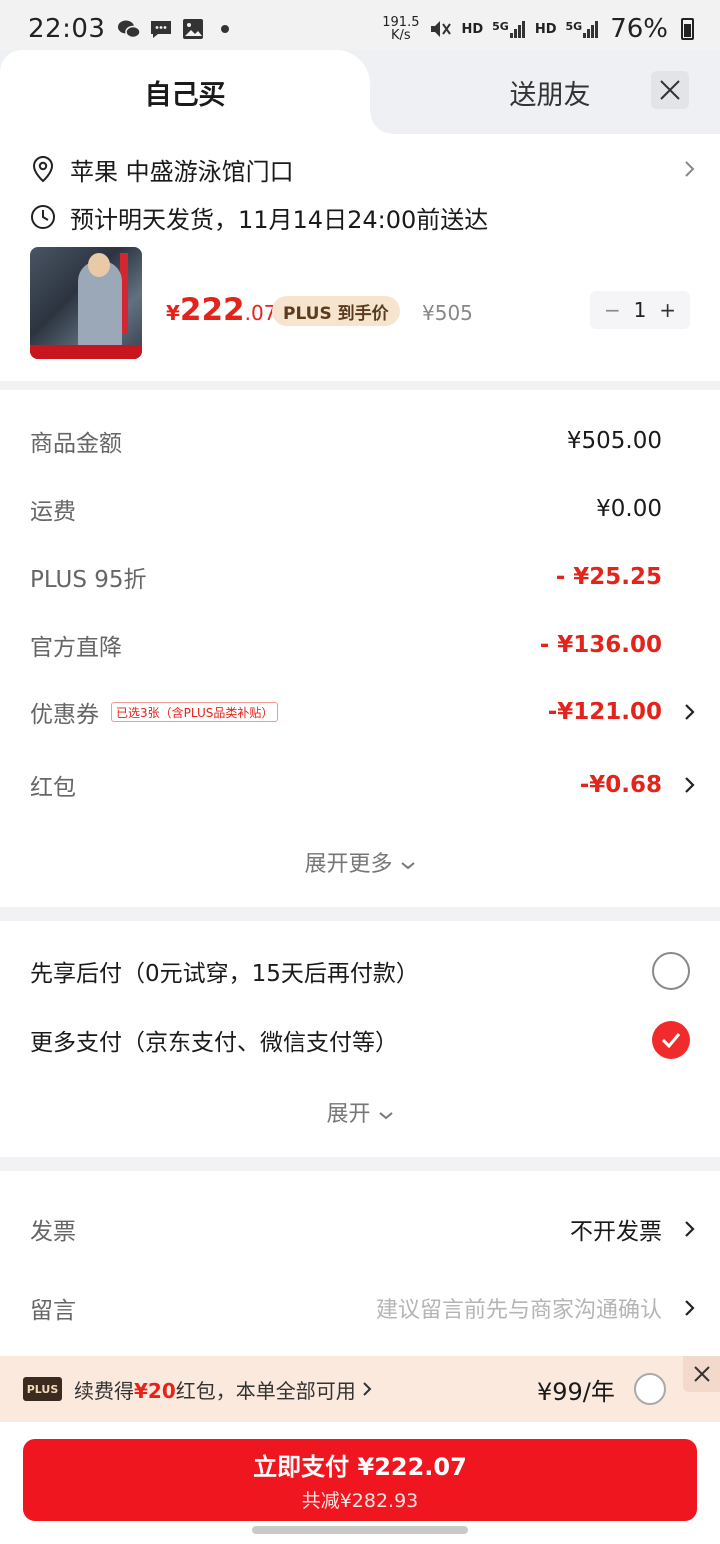 The height and width of the screenshot is (1544, 720). Describe the element at coordinates (346, 442) in the screenshot. I see `fee-row-goods: 商品金额 ¥505.00` at that location.